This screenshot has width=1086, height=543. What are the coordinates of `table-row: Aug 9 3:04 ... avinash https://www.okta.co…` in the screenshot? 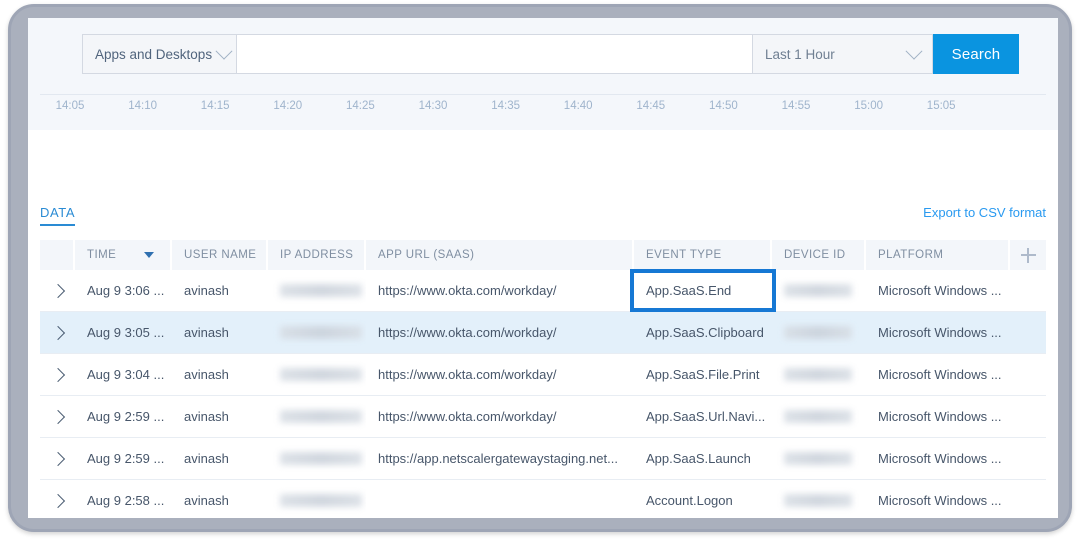 It's located at (543, 375).